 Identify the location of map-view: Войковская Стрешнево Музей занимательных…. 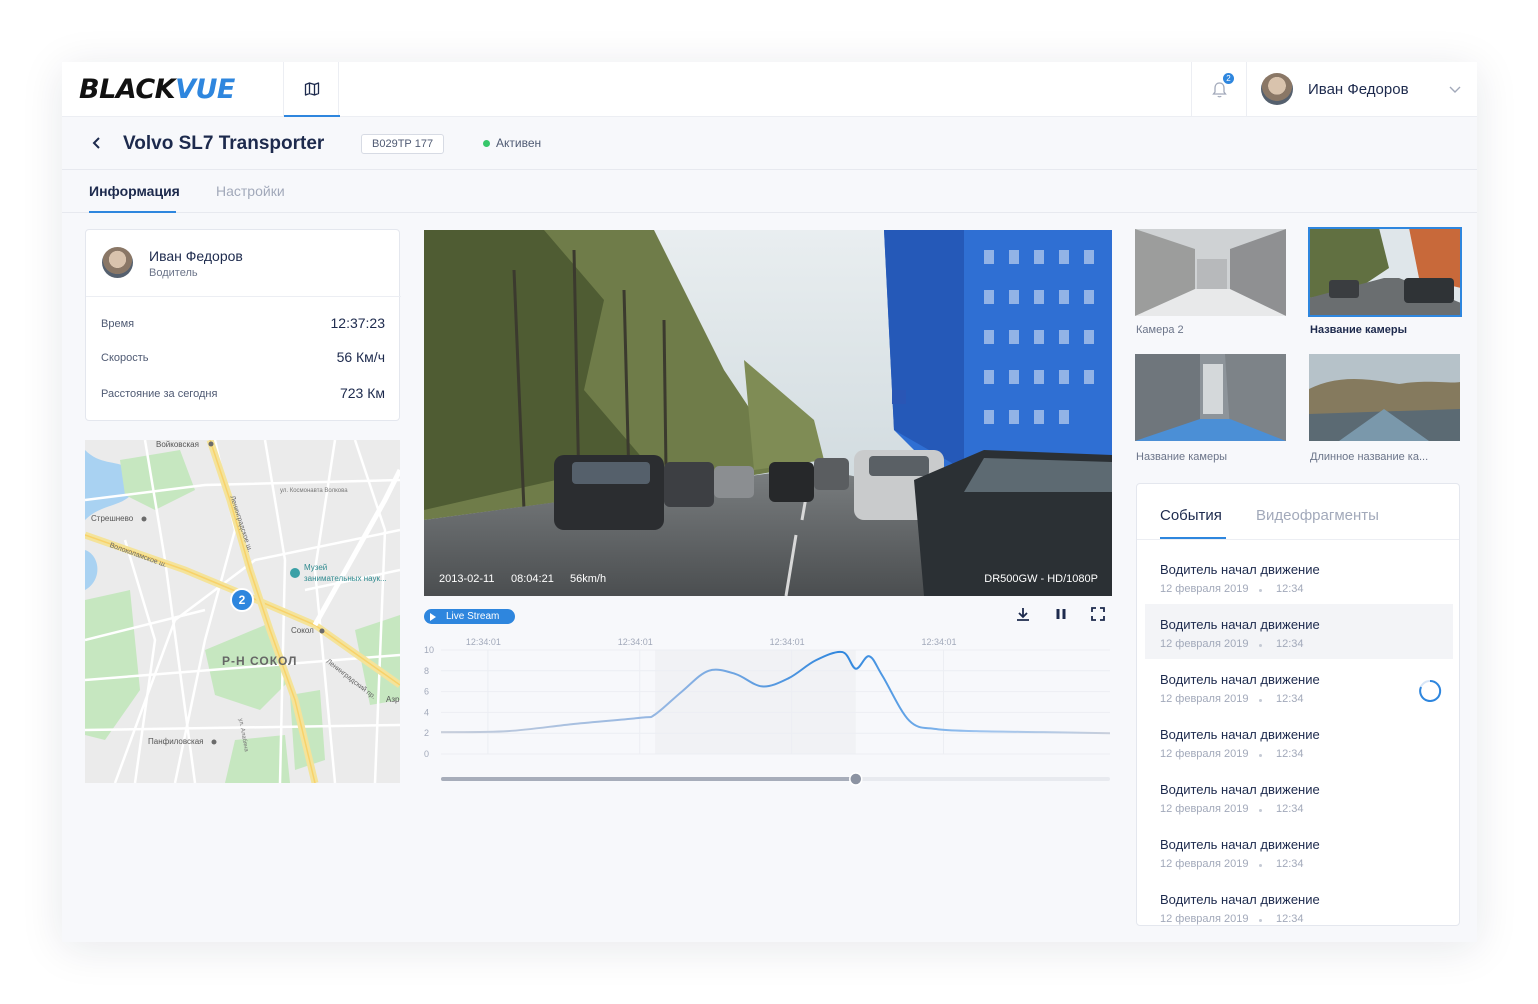
(242, 611).